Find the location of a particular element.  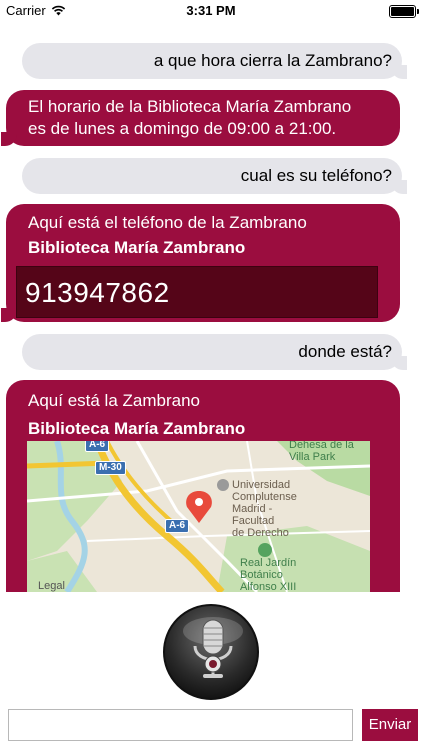

road-shield-m30: M-30 is located at coordinates (110, 468).